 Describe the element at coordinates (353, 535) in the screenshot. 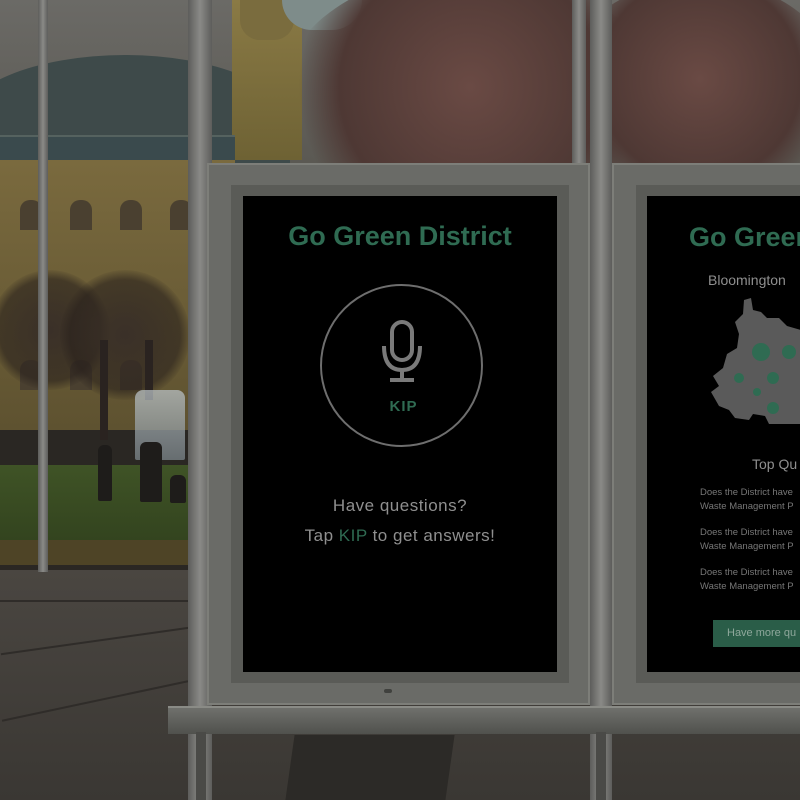

I see `tap-kip-highlight: KIP` at that location.